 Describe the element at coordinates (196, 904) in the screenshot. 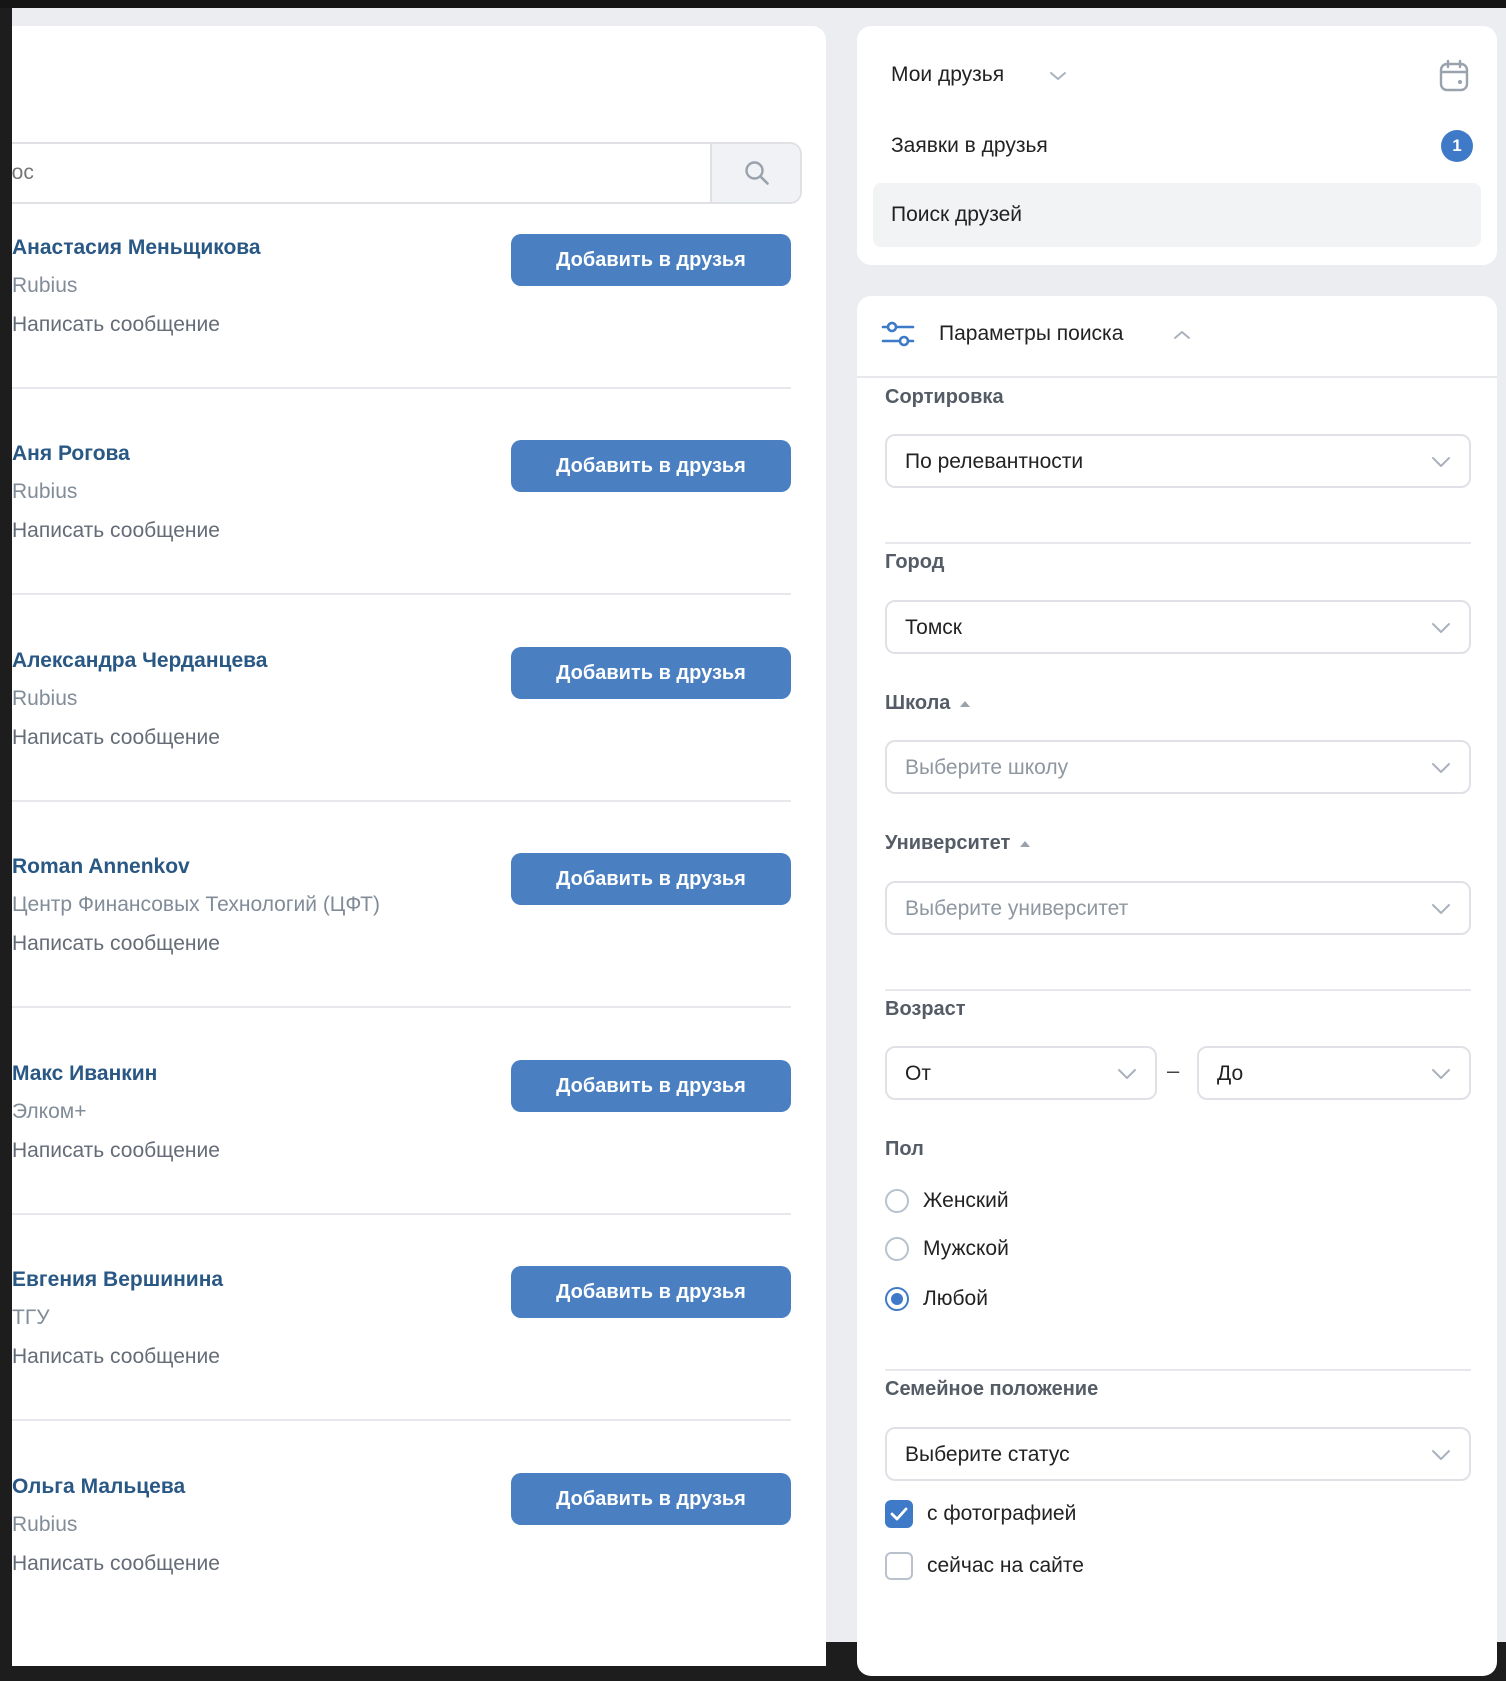

I see `person-organization: Центр Финансовых Технологий (ЦФТ)` at that location.